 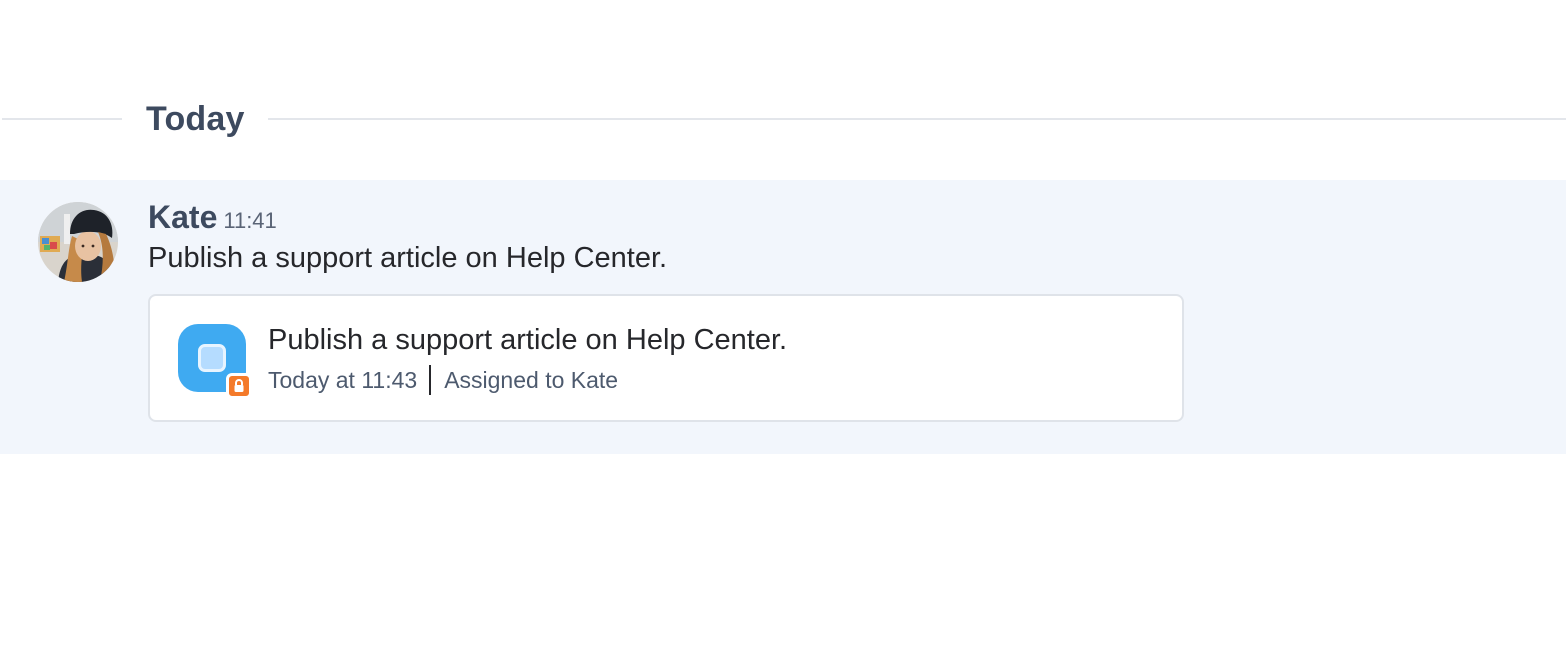 I want to click on lock-icon, so click(x=239, y=386).